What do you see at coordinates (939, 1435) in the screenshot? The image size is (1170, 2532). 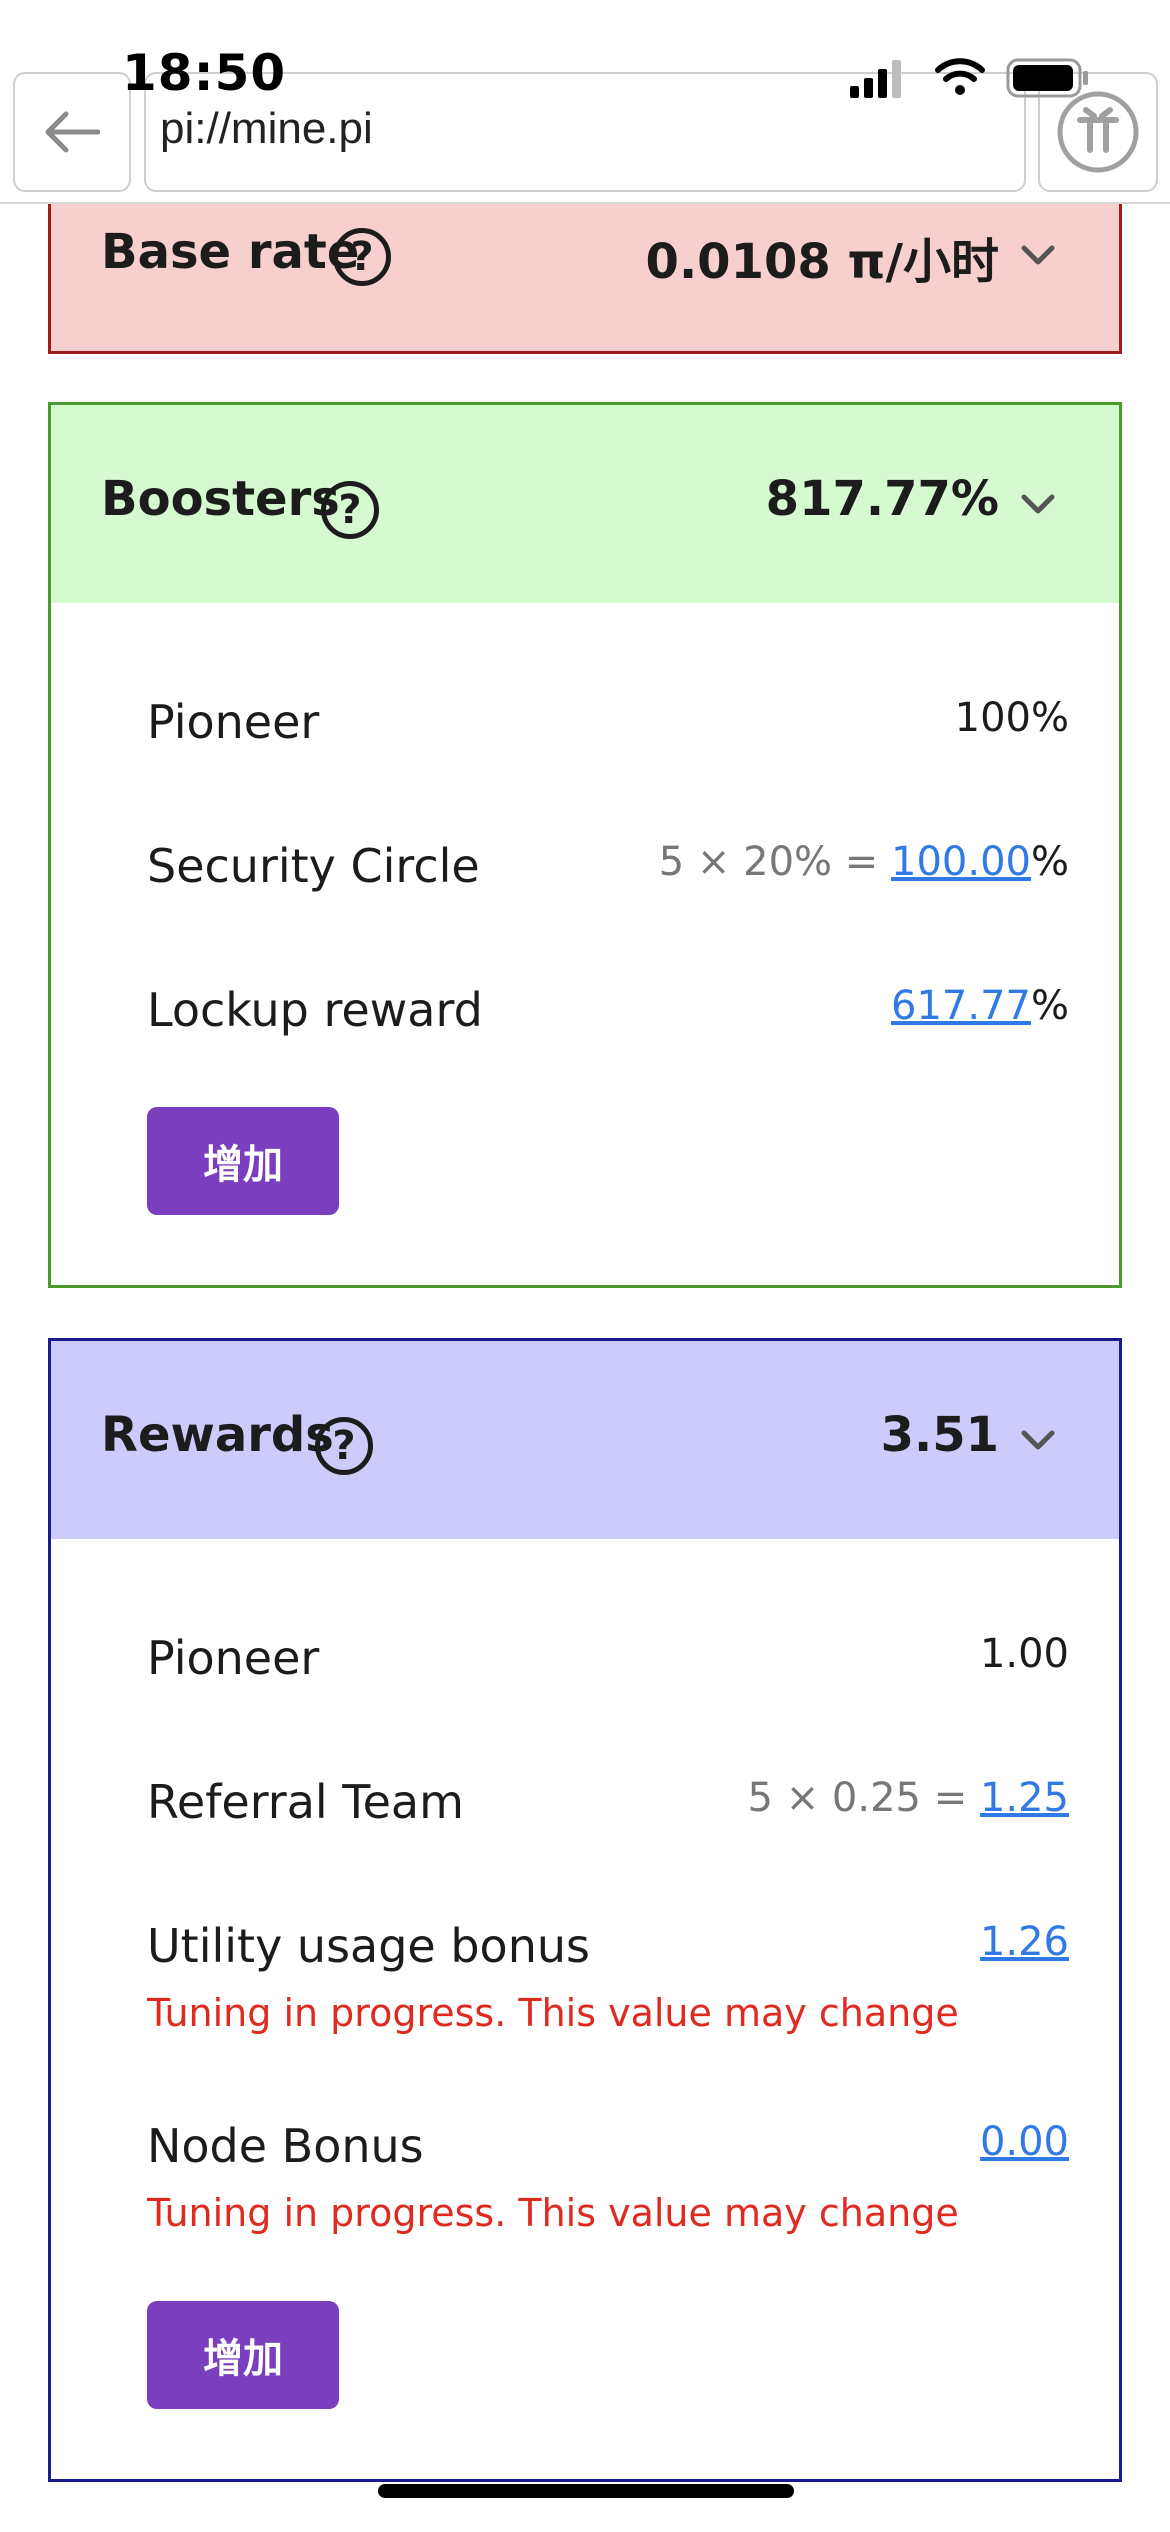 I see `rewards-value: 3.51` at bounding box center [939, 1435].